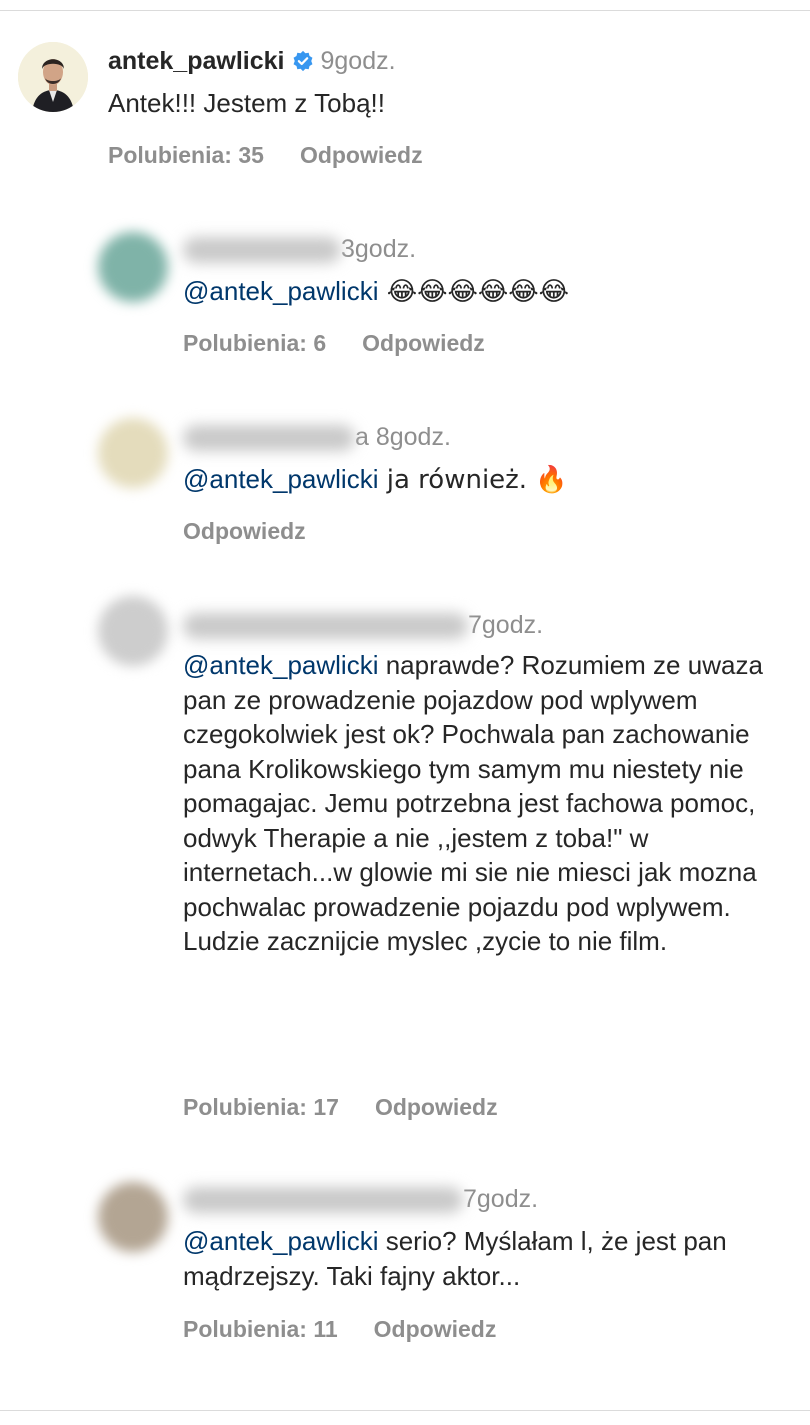  I want to click on avatar-image, so click(53, 77).